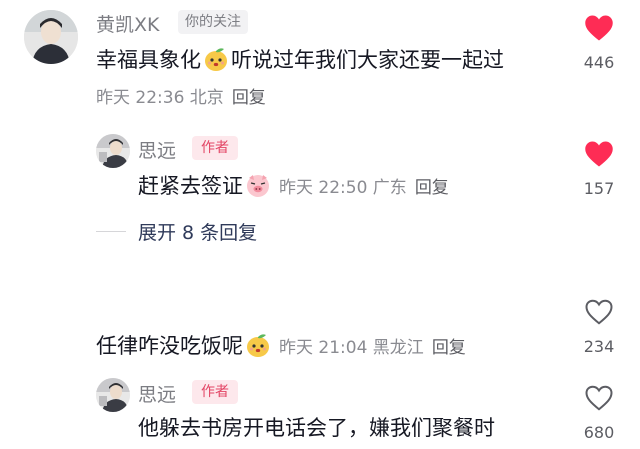 The image size is (640, 449). What do you see at coordinates (599, 432) in the screenshot?
I see `like-count: 680` at bounding box center [599, 432].